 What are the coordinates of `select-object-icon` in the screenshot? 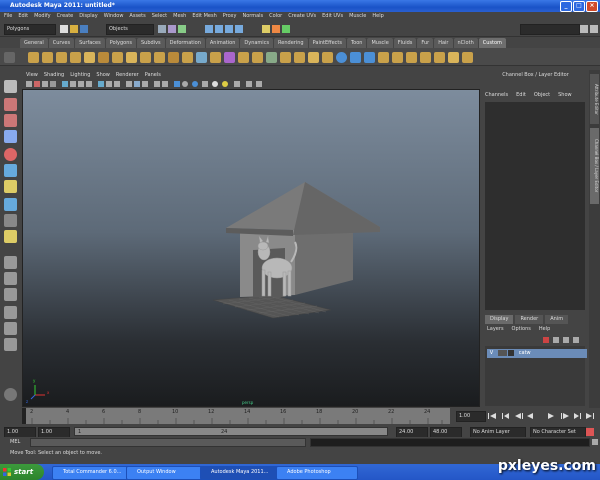 It's located at (172, 29).